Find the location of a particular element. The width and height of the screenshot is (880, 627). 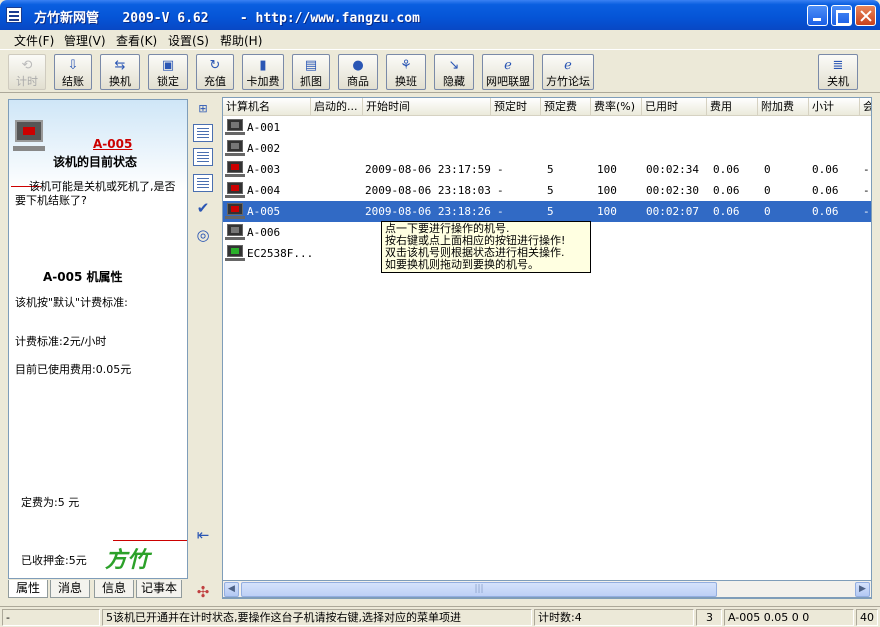

col-member: 会 is located at coordinates (865, 107).